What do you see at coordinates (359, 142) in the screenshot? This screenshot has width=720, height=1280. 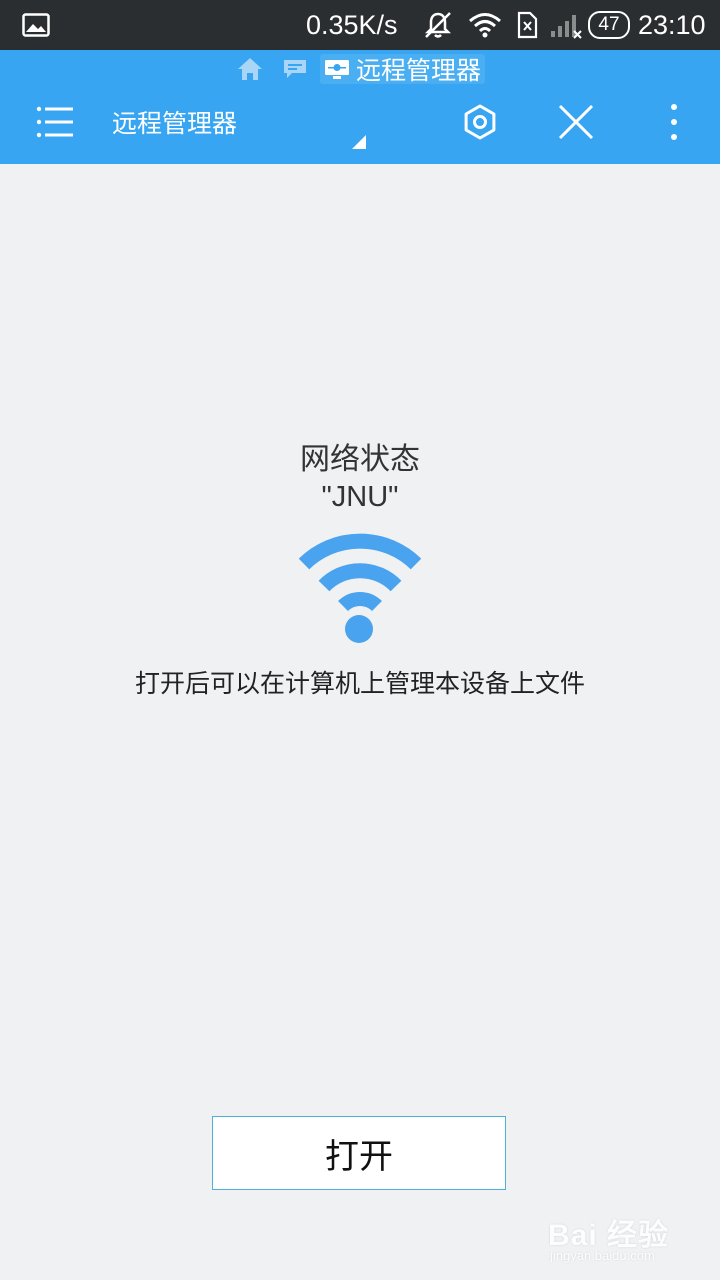 I see `title-dropdown-indicator` at bounding box center [359, 142].